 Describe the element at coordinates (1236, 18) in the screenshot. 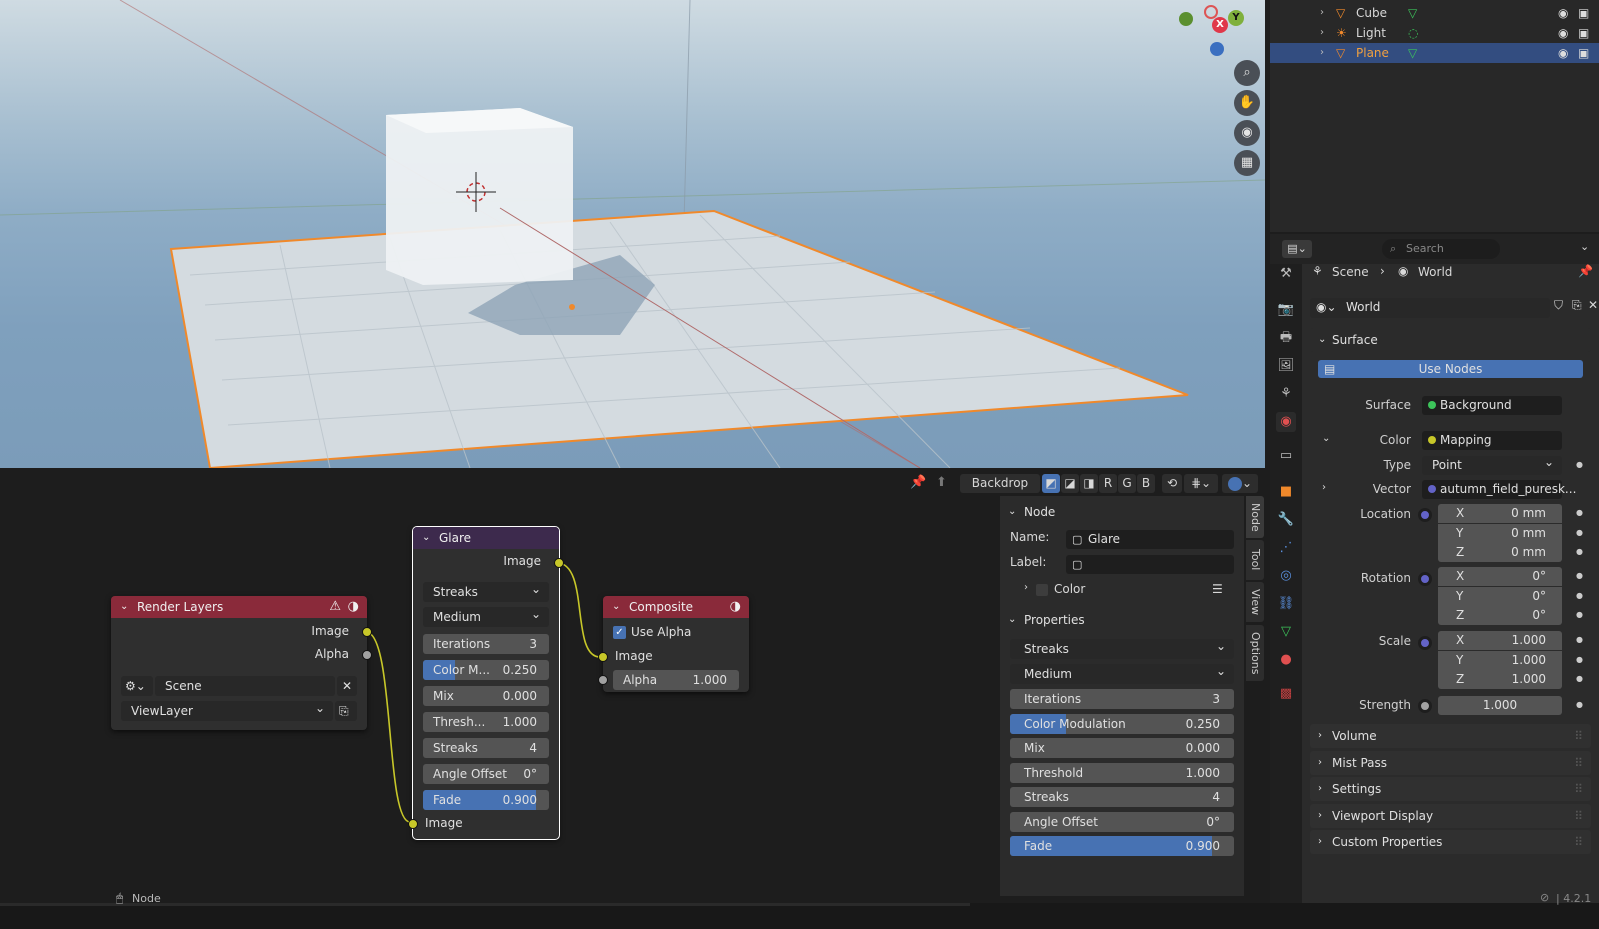

I see `gizmo-y-axis: Y` at that location.